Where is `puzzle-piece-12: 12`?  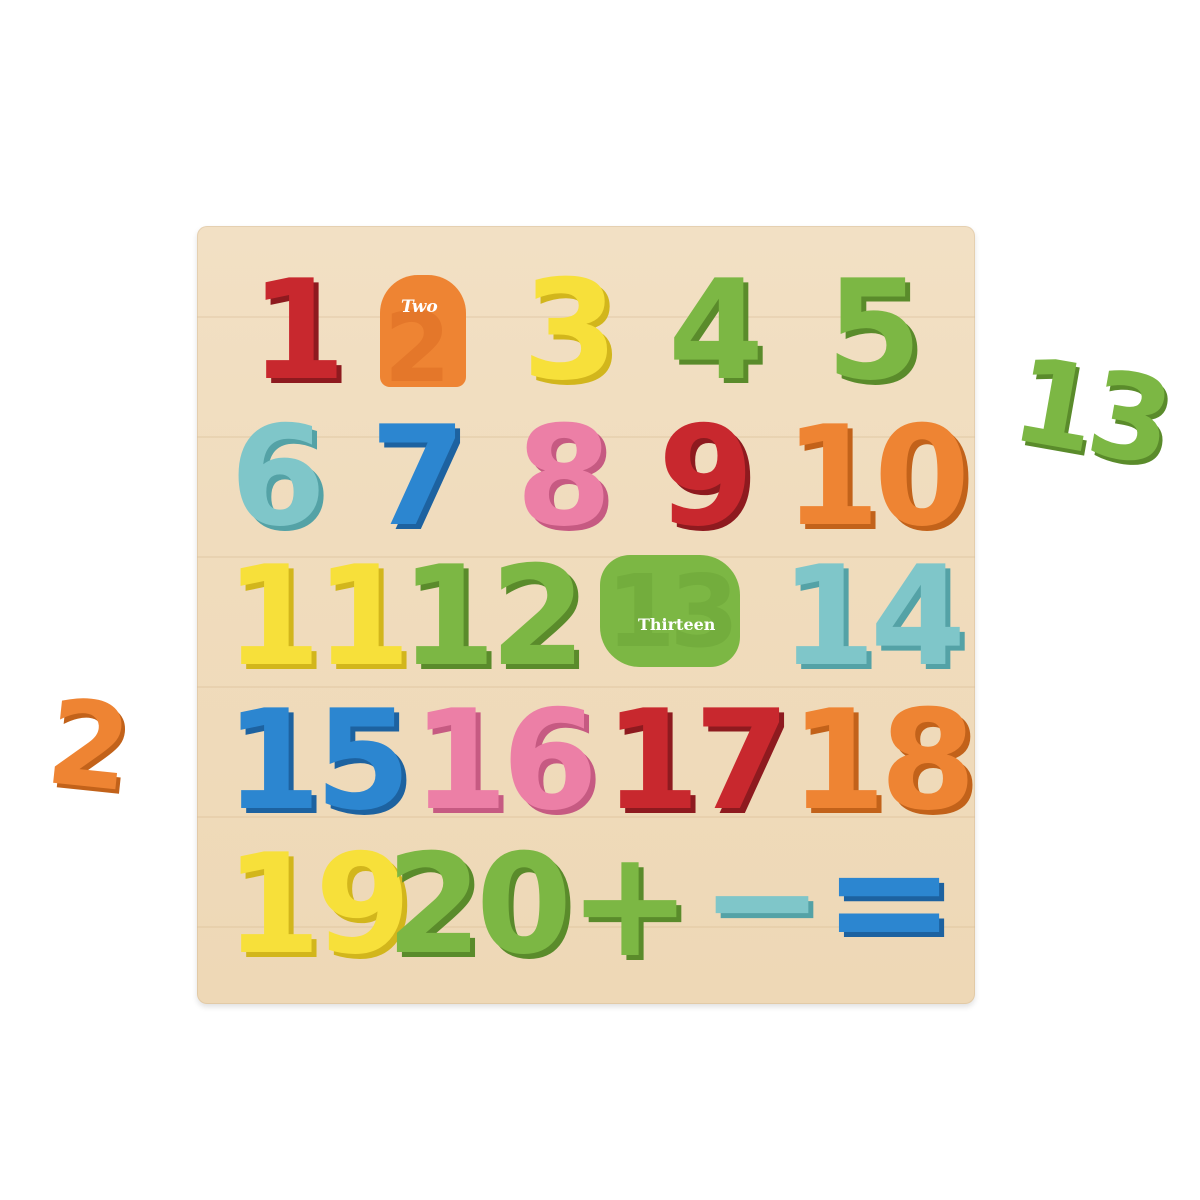 puzzle-piece-12: 12 is located at coordinates (493, 617).